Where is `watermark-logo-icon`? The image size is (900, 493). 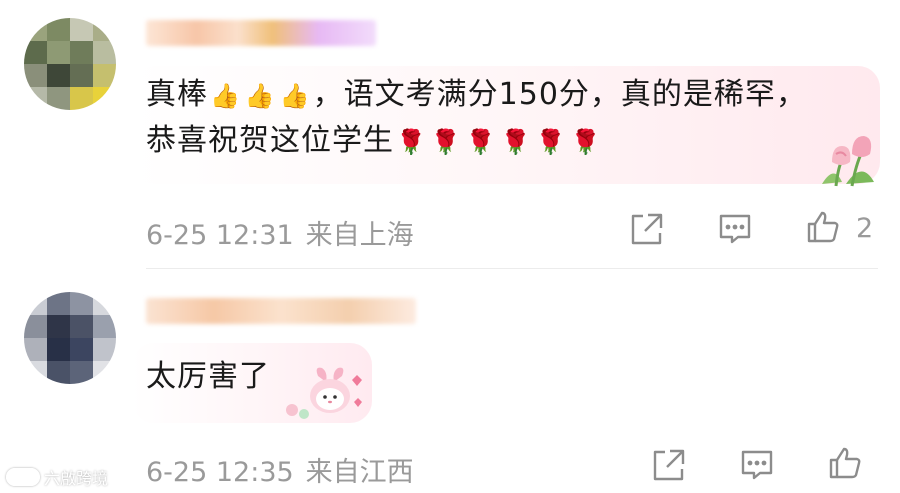 watermark-logo-icon is located at coordinates (23, 477).